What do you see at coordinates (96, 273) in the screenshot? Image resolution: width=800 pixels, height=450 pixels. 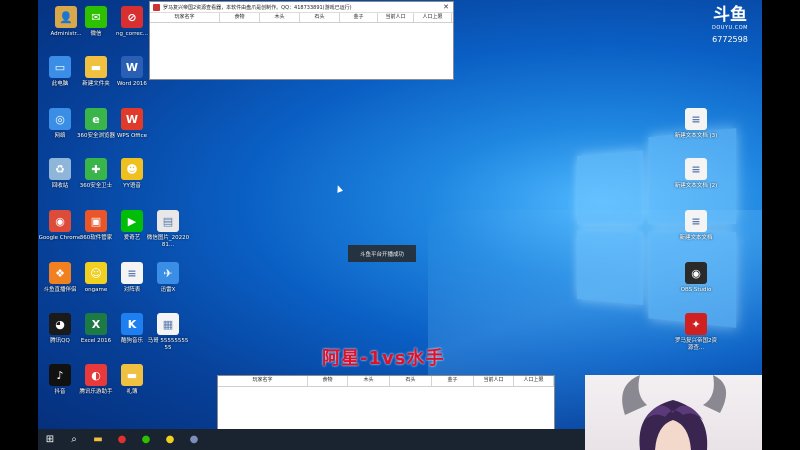 I see `ongame-icon: ☺` at bounding box center [96, 273].